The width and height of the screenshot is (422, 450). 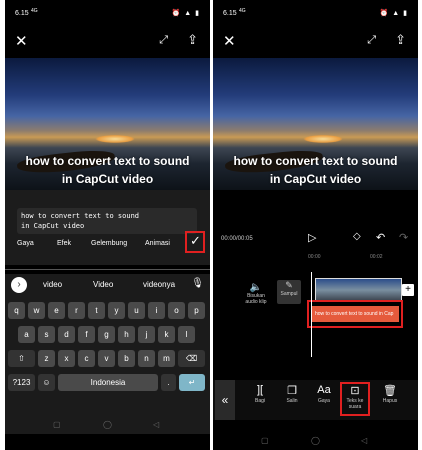 I want to click on nav-bar: ▢ ◯ ◁, so click(x=315, y=442).